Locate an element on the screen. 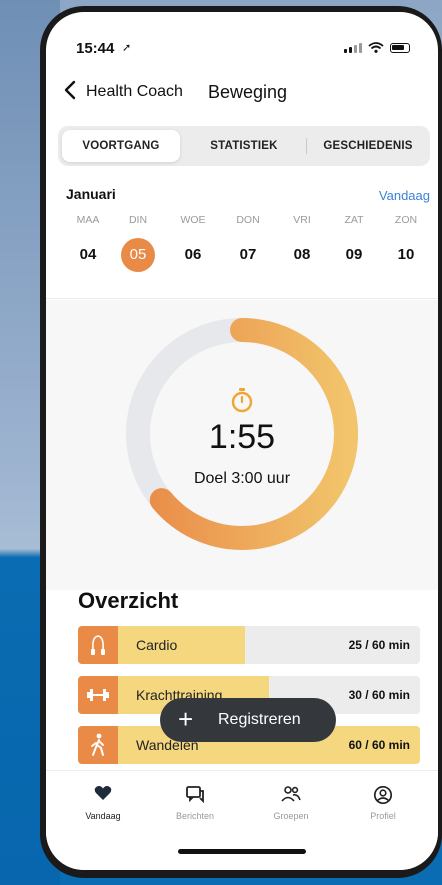 The image size is (442, 885). day-name: VRI is located at coordinates (302, 220).